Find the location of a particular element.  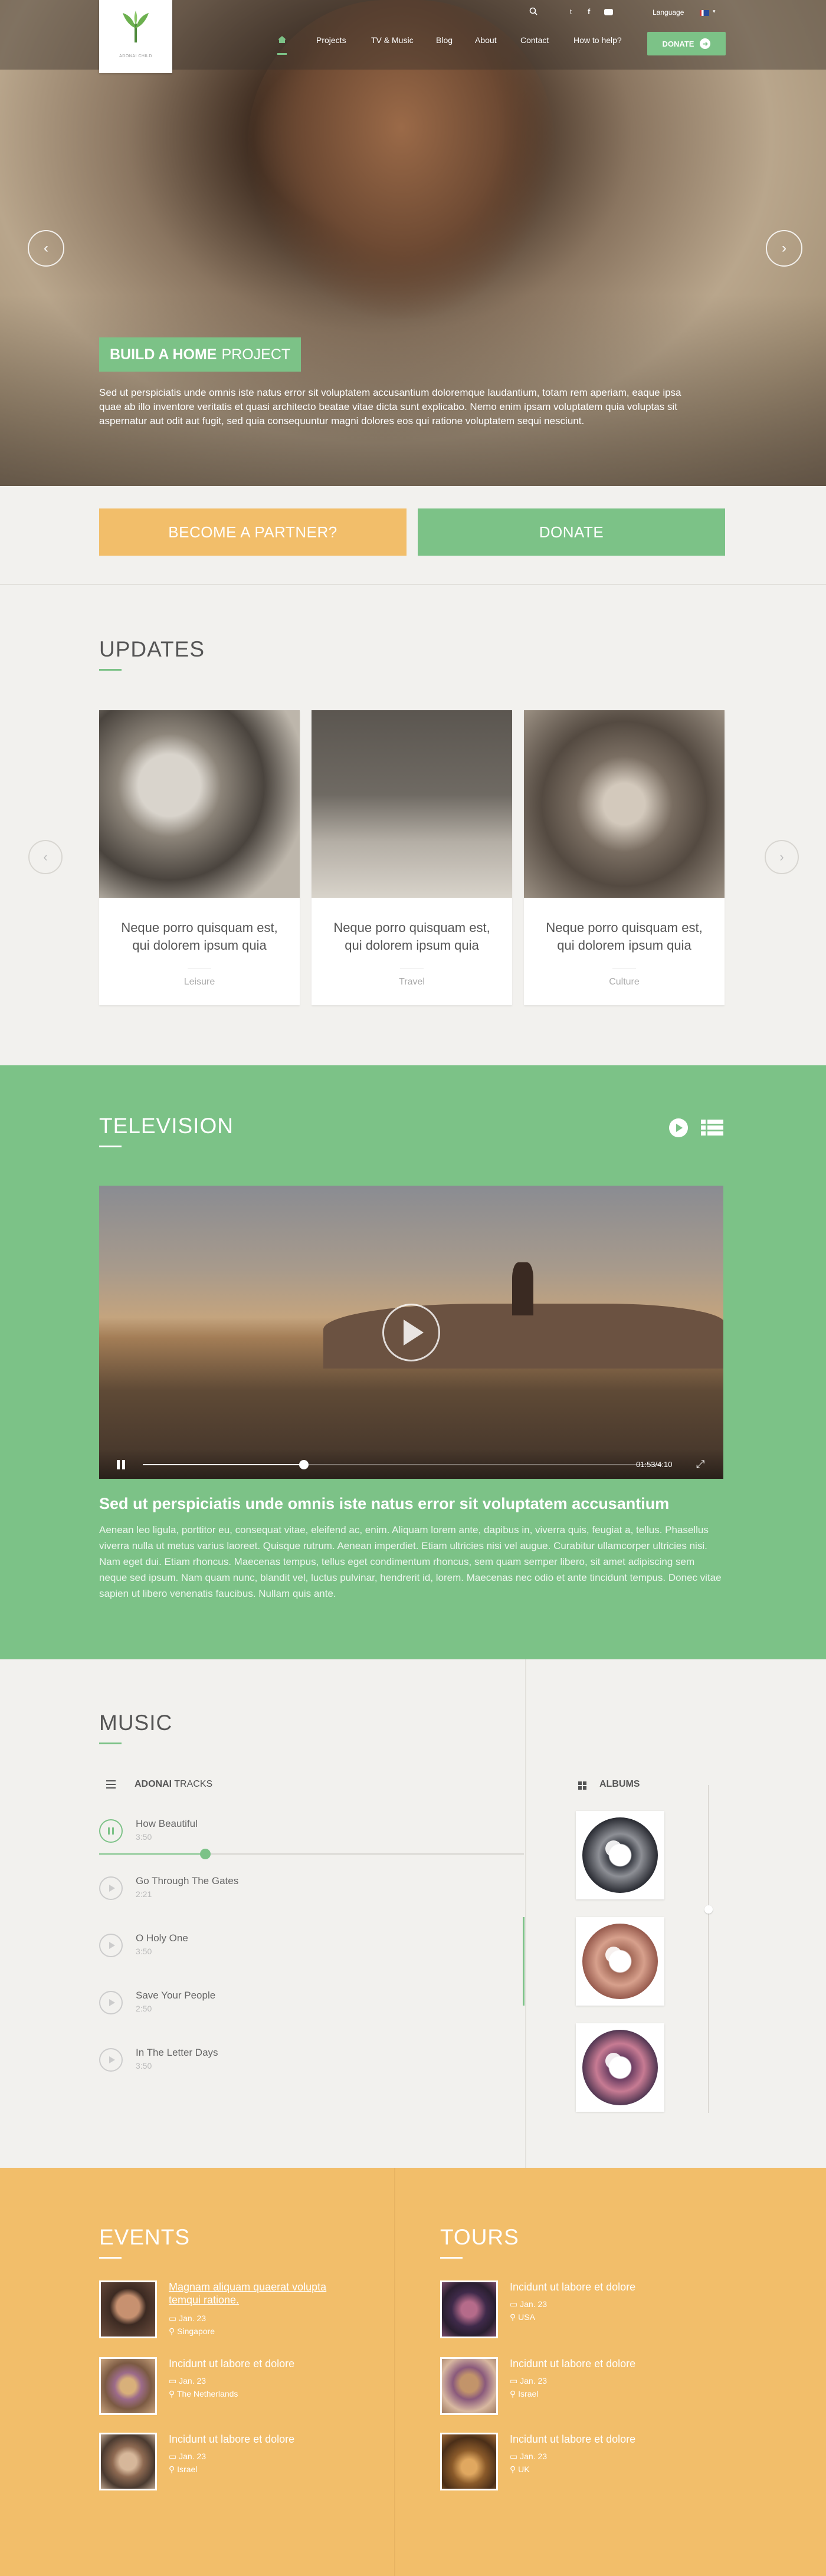

video-player: 01:53/4:10 ⤢ is located at coordinates (411, 1332).